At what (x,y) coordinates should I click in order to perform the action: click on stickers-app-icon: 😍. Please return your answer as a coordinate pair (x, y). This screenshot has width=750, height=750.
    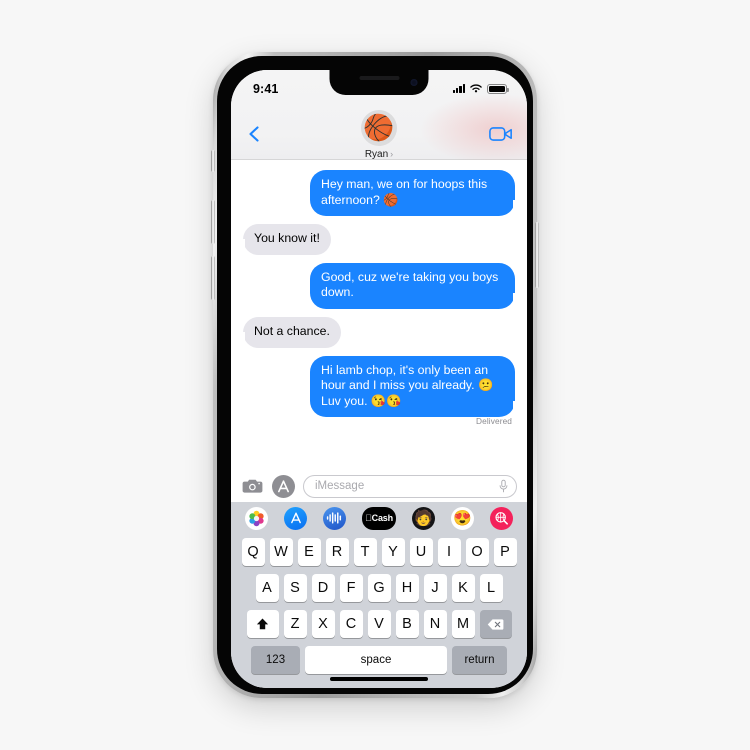
    Looking at the image, I should click on (462, 518).